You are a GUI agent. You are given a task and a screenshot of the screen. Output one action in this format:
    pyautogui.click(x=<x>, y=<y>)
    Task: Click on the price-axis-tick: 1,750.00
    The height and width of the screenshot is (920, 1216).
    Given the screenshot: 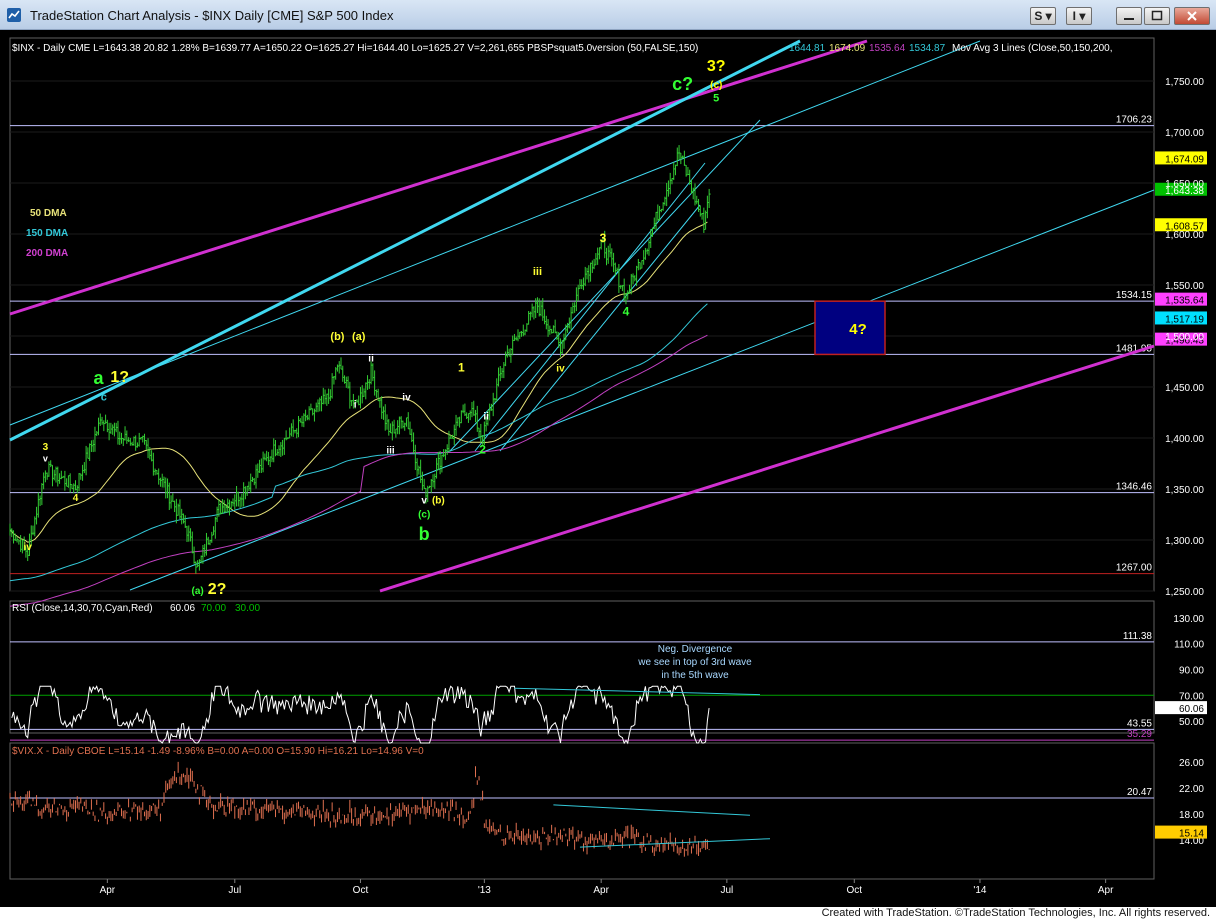 What is the action you would take?
    pyautogui.click(x=1184, y=82)
    